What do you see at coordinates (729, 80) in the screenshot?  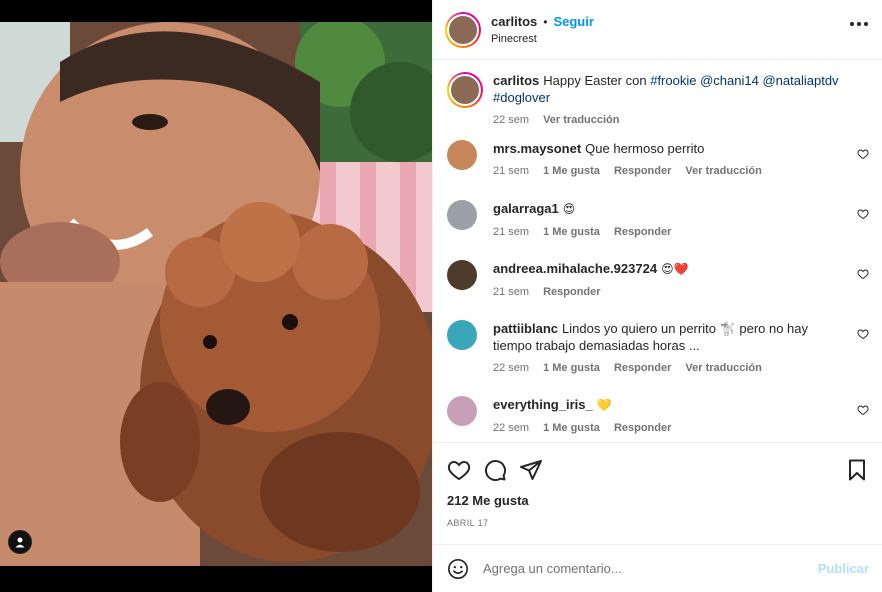 I see `mention-link: @chani14` at bounding box center [729, 80].